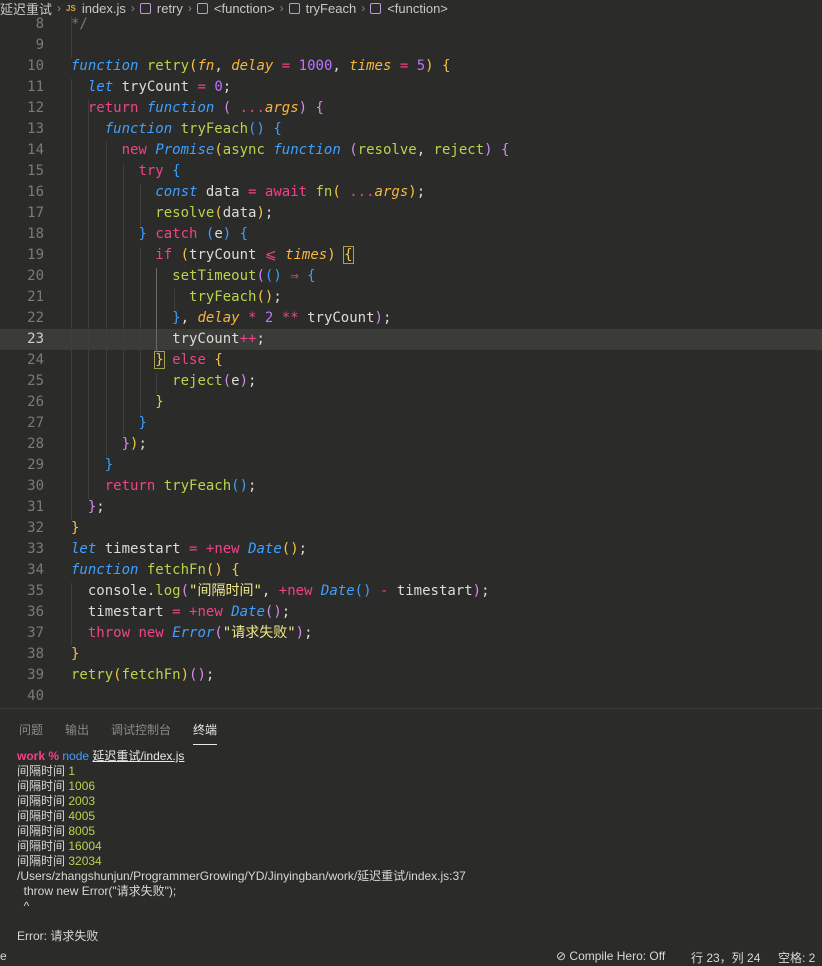  Describe the element at coordinates (796, 957) in the screenshot. I see `indentation-status: 空格: 2` at that location.